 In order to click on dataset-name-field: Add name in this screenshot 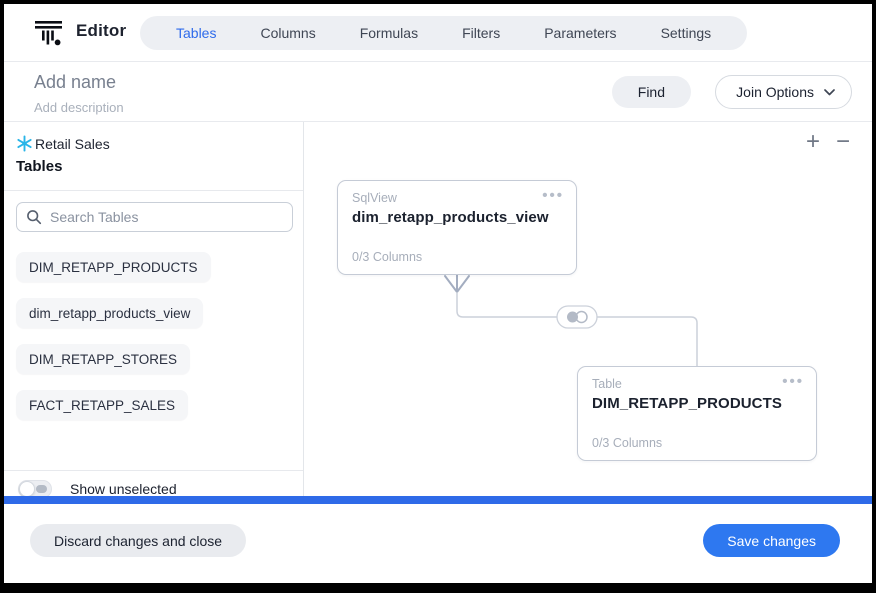, I will do `click(75, 82)`.